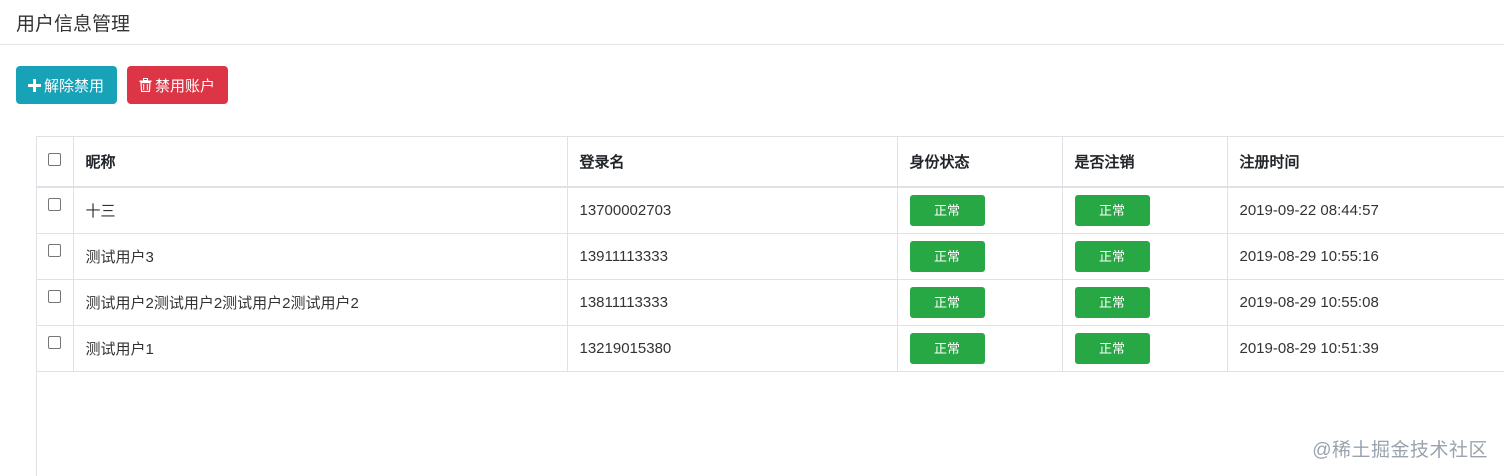 Image resolution: width=1504 pixels, height=476 pixels. I want to click on disable-account-button: 禁用账户, so click(178, 85).